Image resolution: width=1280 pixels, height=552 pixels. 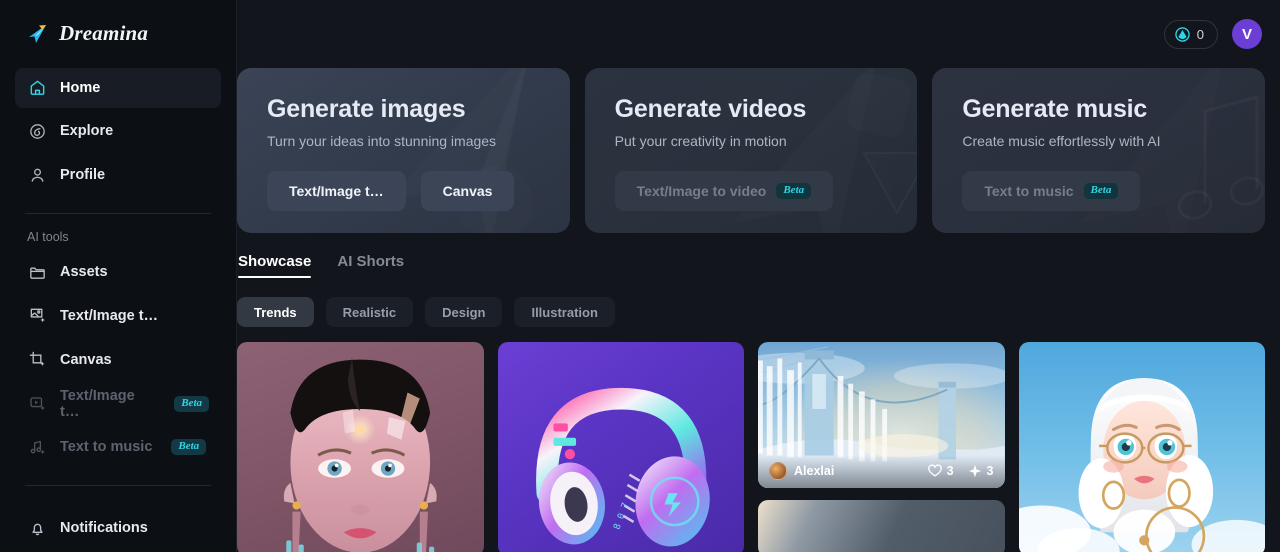 I want to click on image-plus-icon, so click(x=37, y=316).